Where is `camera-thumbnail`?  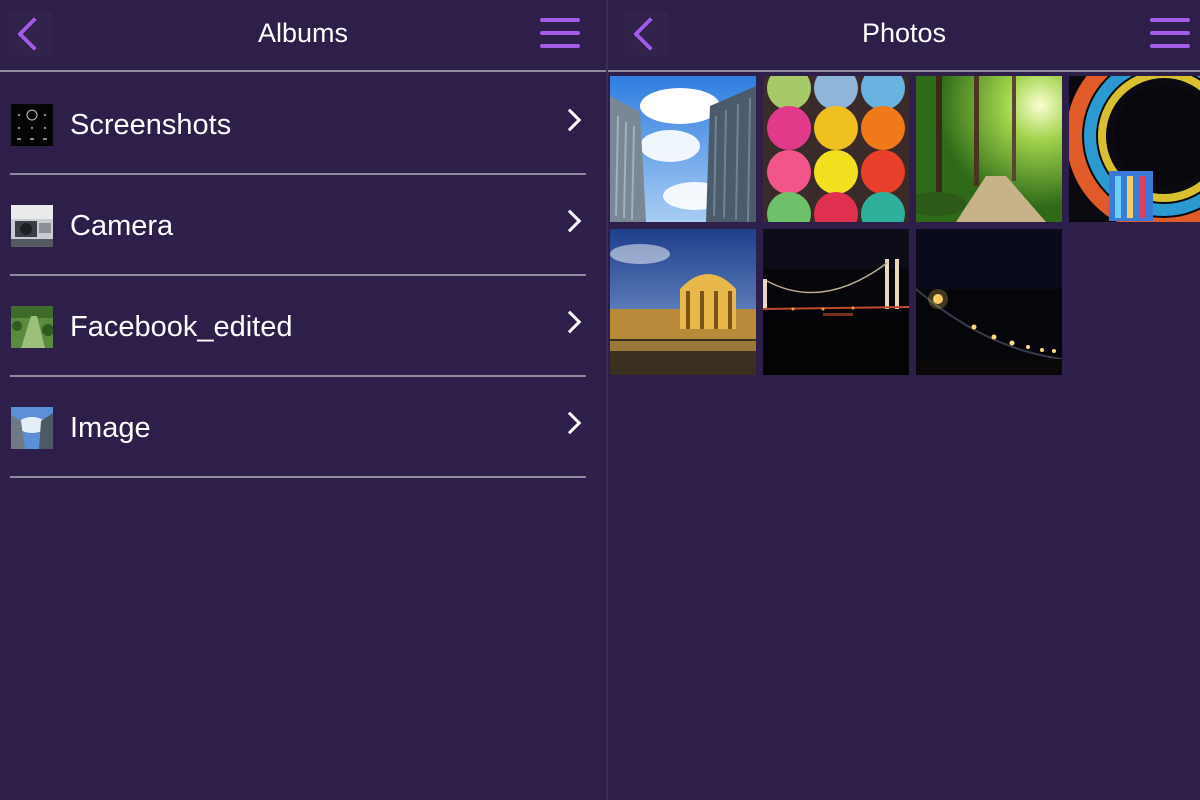 camera-thumbnail is located at coordinates (32, 226).